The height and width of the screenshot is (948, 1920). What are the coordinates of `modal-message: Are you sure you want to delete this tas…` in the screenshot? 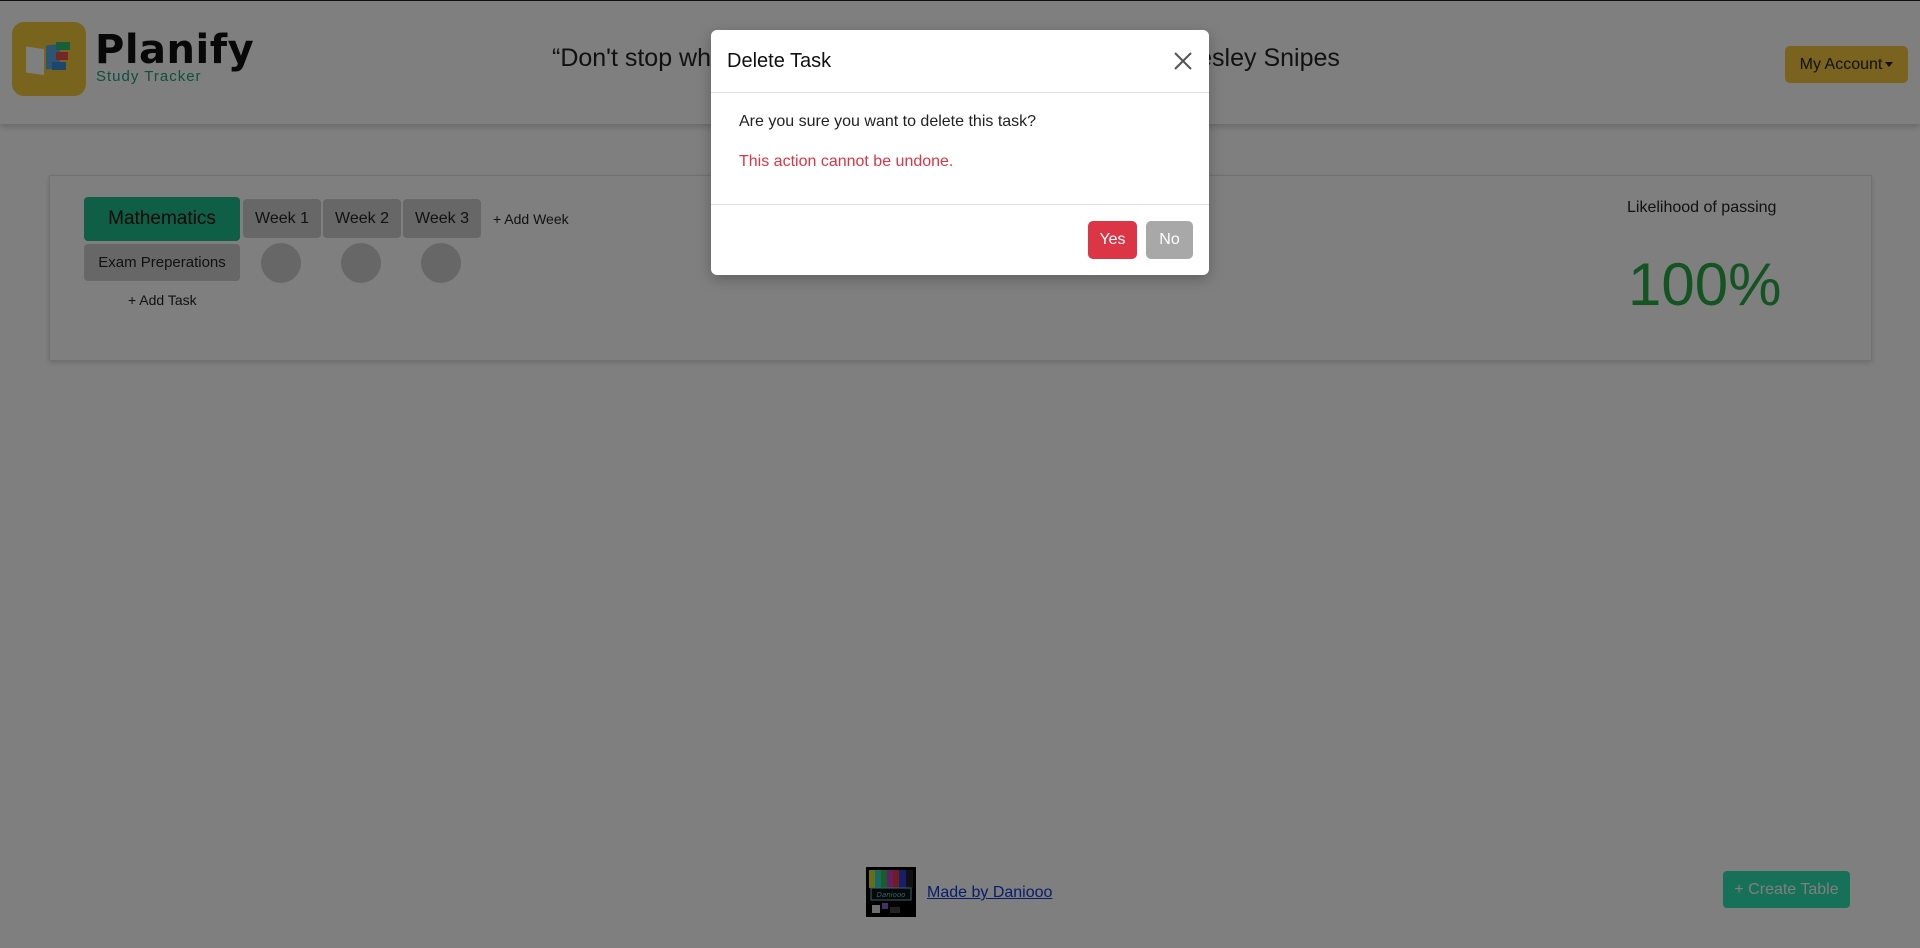 It's located at (888, 121).